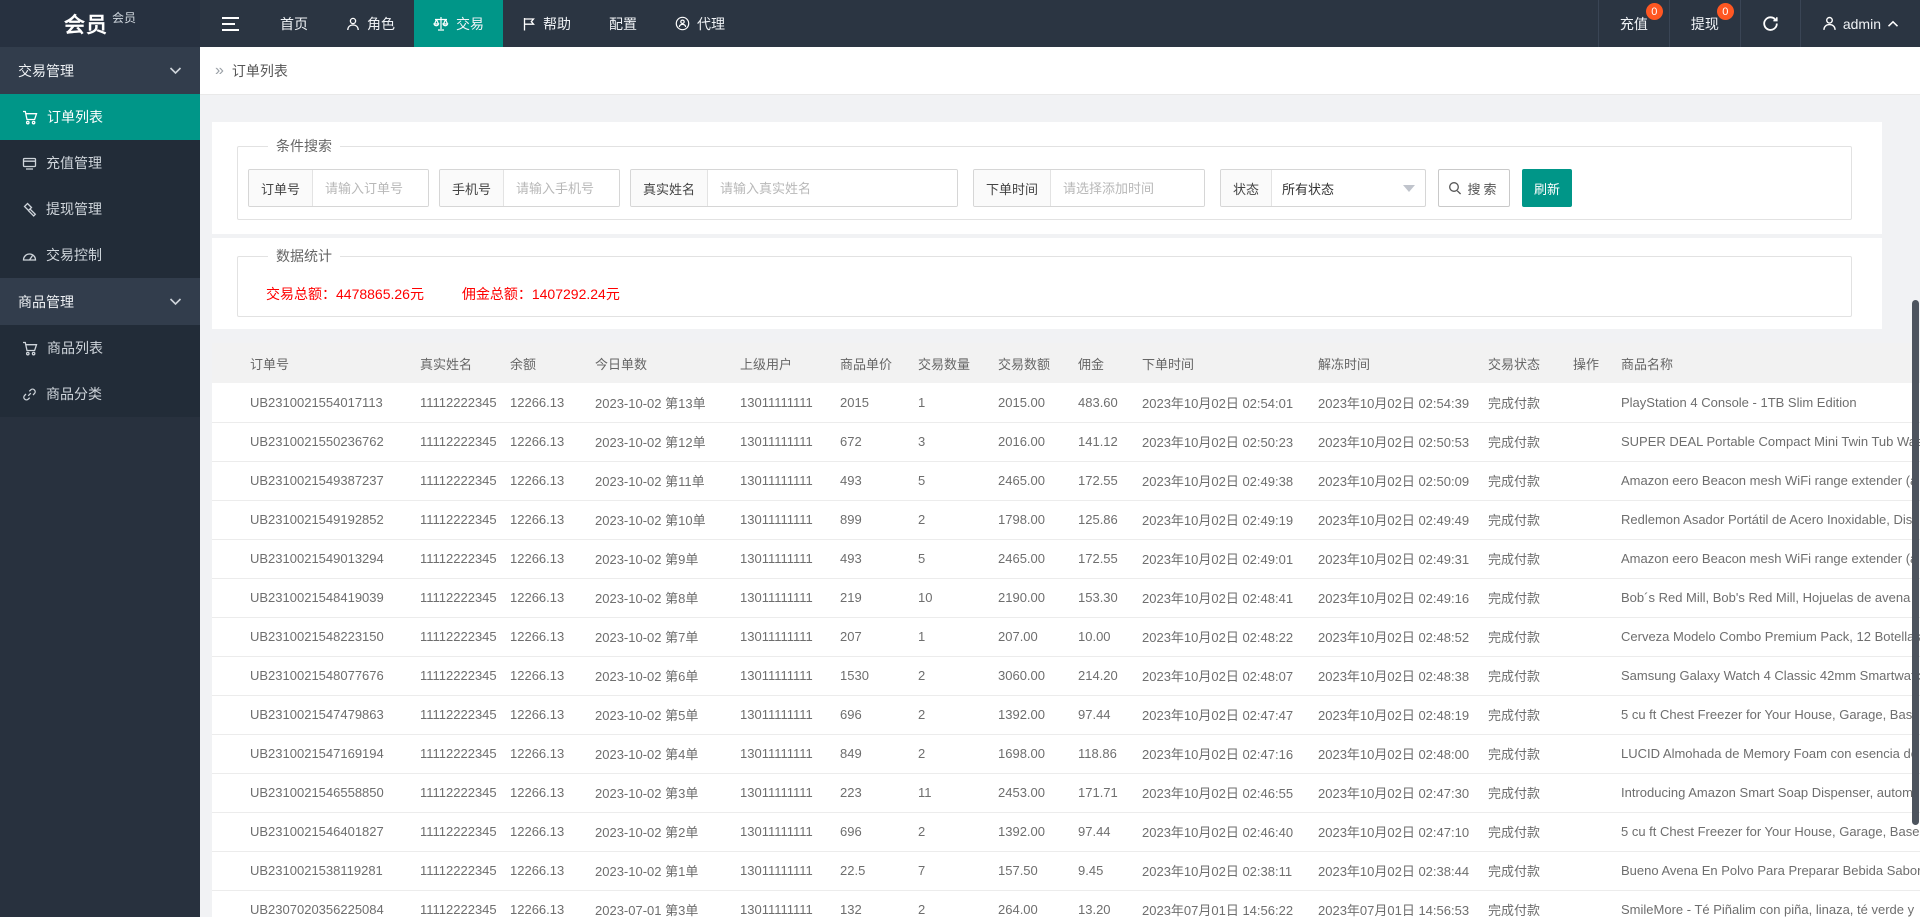  Describe the element at coordinates (1218, 442) in the screenshot. I see `cell-order-time: 2023年10月02日 02:50:23` at that location.